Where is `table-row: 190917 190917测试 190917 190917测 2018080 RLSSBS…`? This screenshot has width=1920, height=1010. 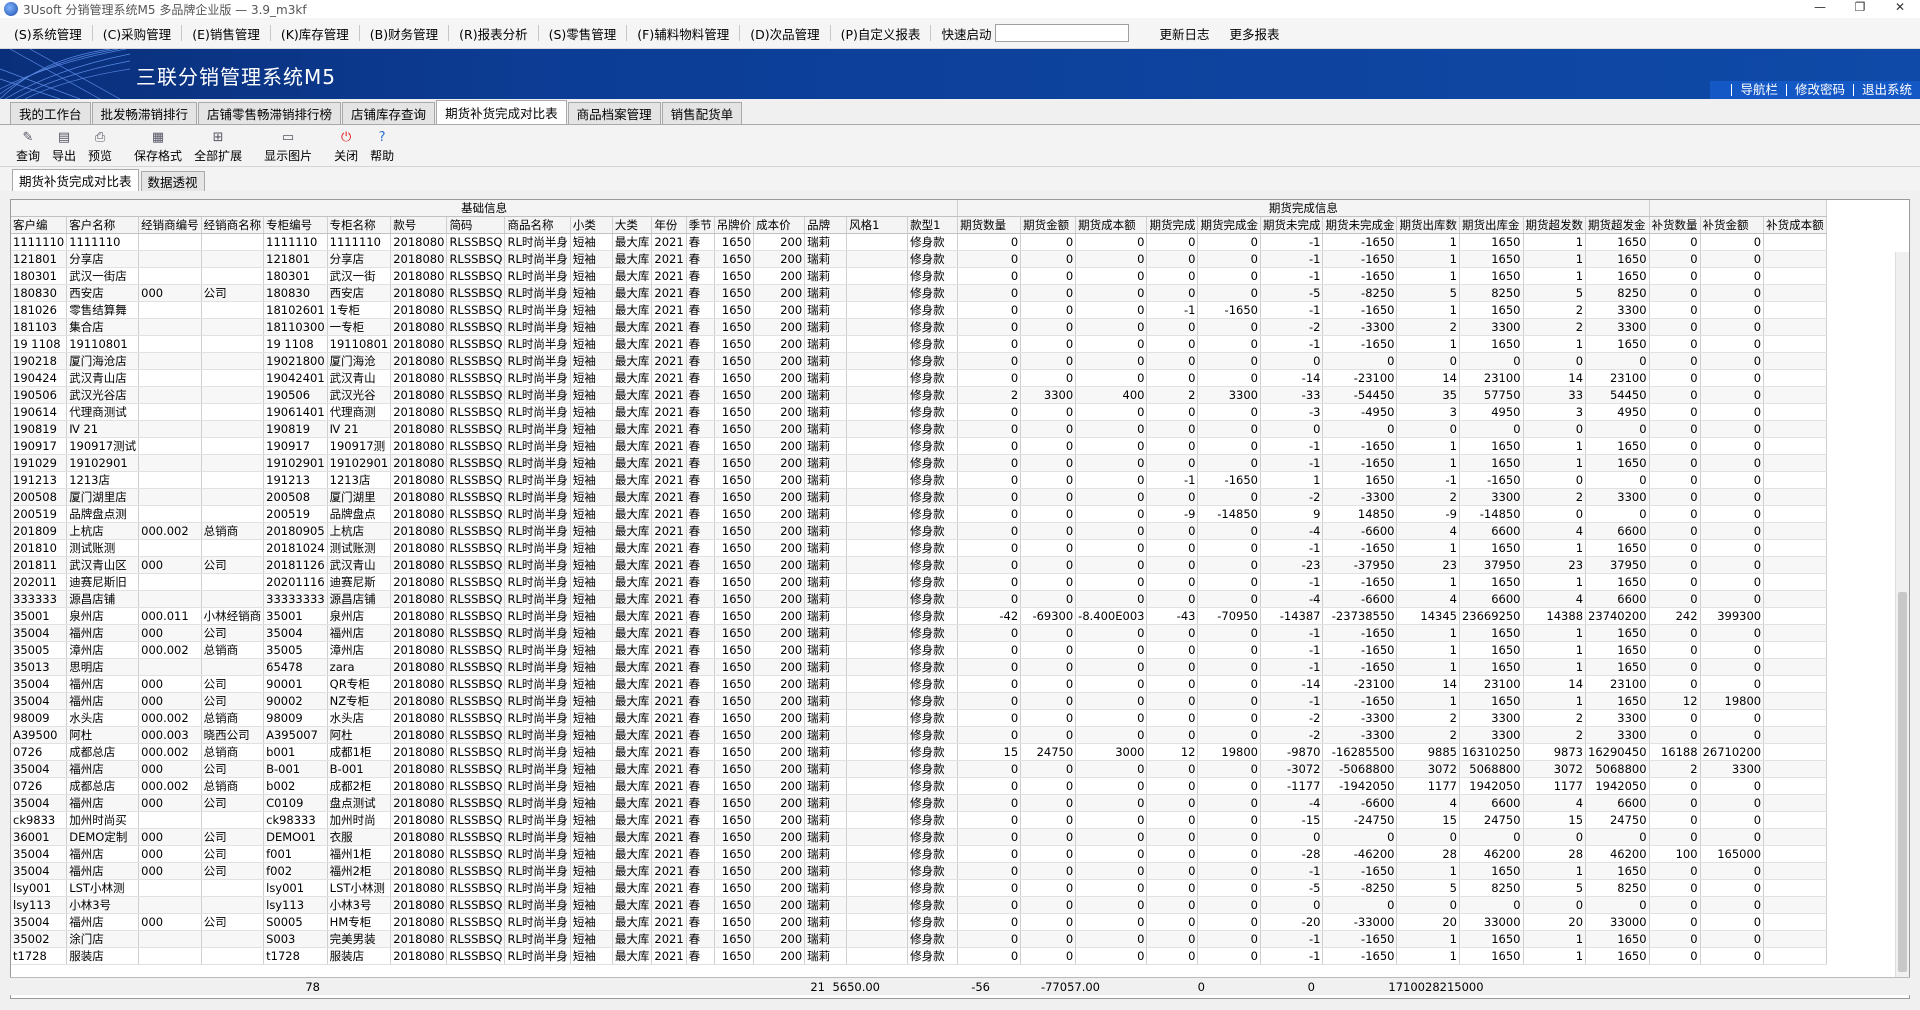 table-row: 190917 190917测试 190917 190917测 2018080 RLSSBS… is located at coordinates (919, 446).